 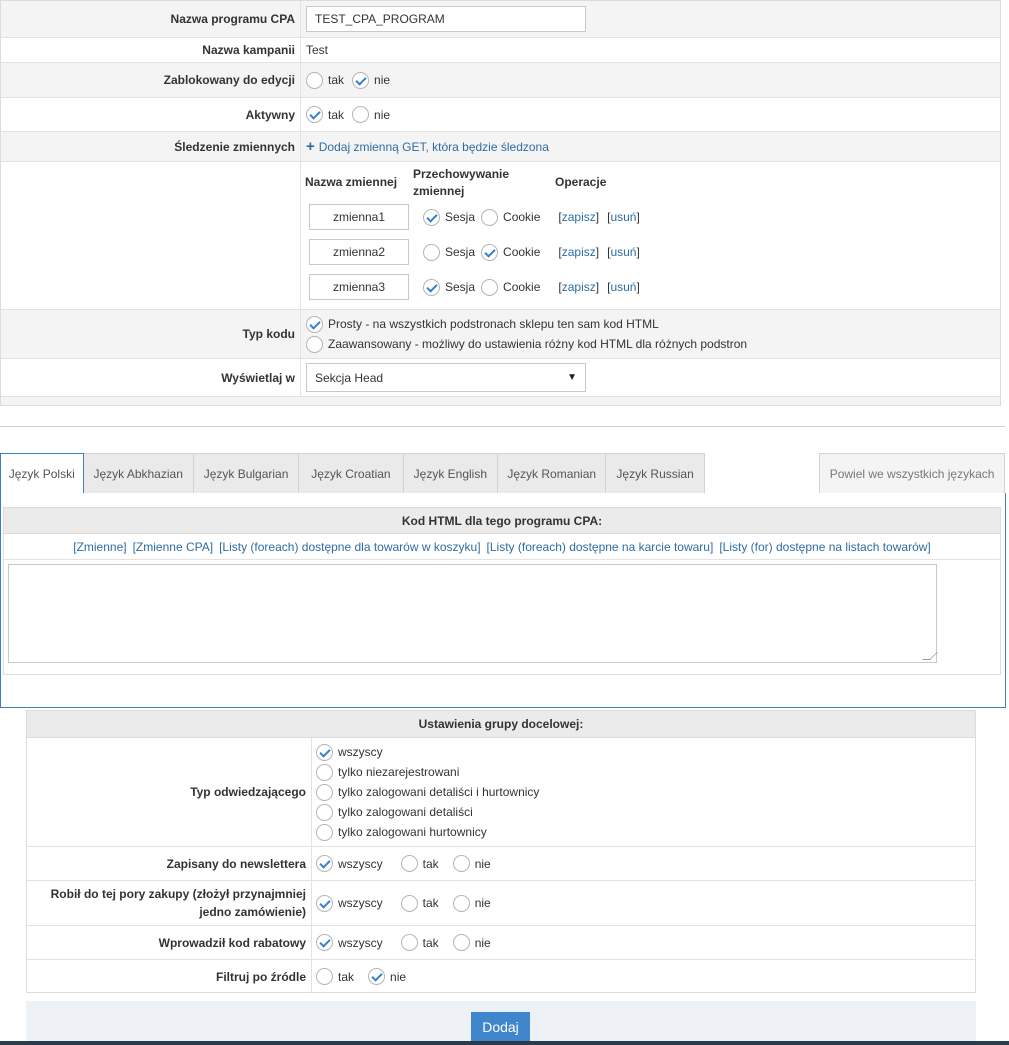 What do you see at coordinates (446, 377) in the screenshot?
I see `display-select: Sekcja Head ▼` at bounding box center [446, 377].